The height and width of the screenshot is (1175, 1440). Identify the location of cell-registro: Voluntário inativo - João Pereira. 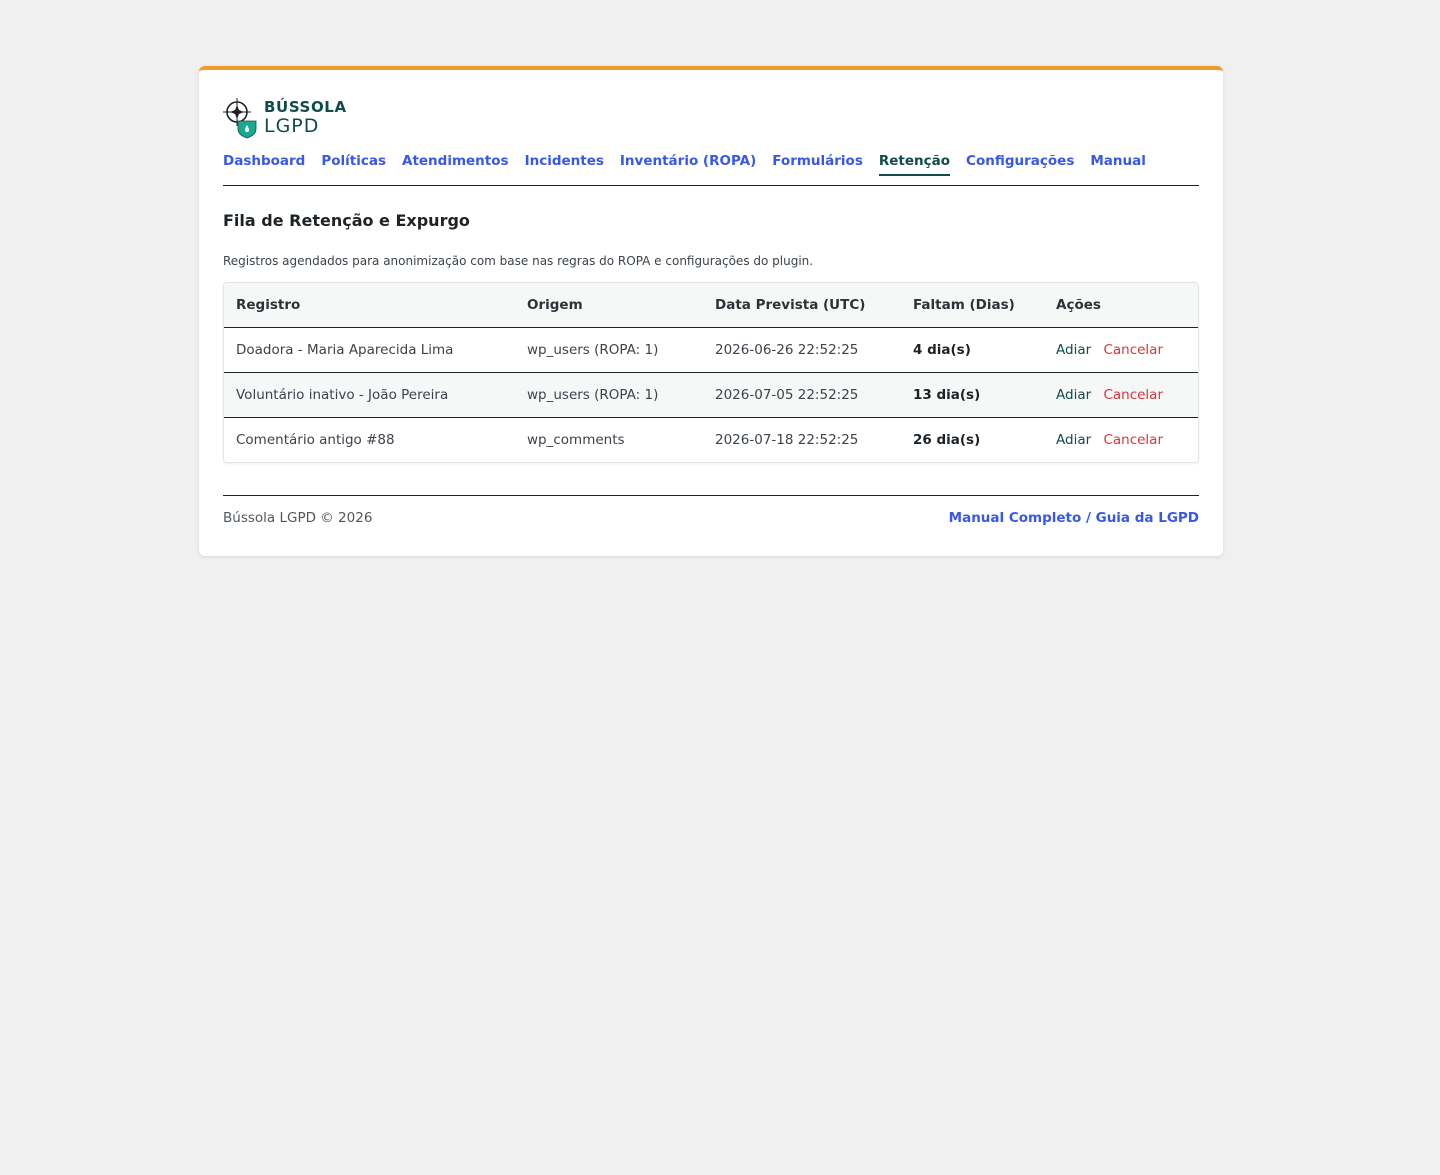
(342, 395).